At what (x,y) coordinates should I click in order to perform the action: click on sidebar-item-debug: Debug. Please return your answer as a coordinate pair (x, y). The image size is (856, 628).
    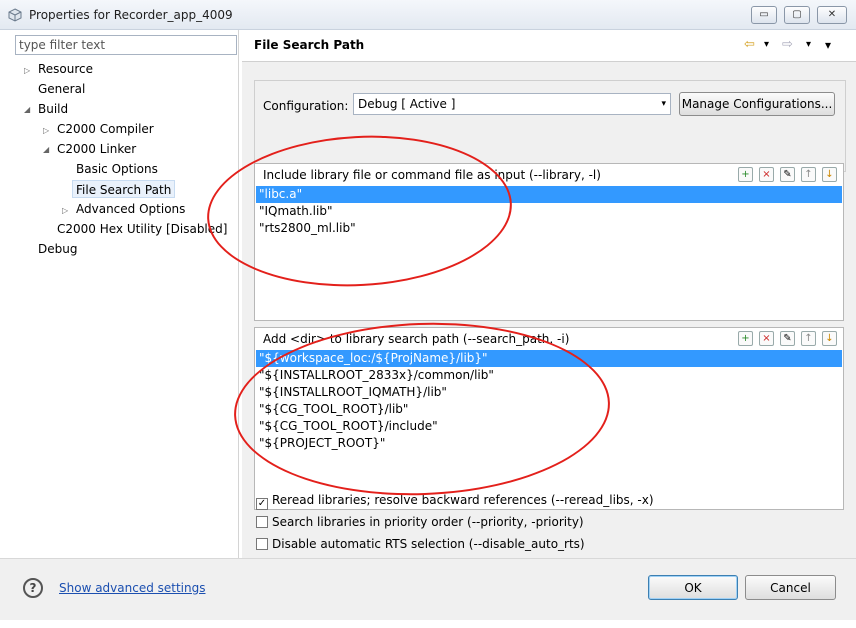
    Looking at the image, I should click on (57, 249).